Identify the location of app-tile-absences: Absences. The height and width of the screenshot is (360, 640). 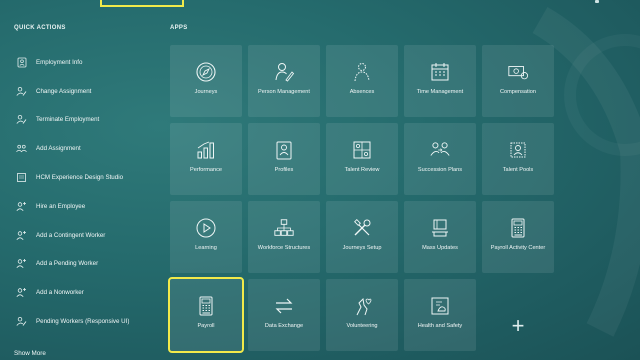
(362, 81).